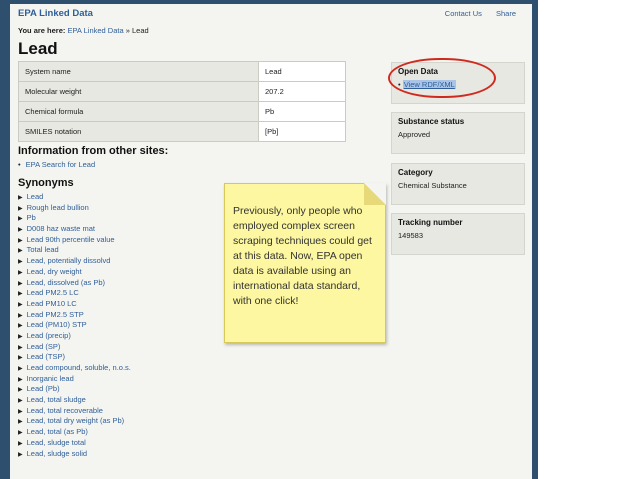 The image size is (638, 479). I want to click on synonym-item: ▶ Lead, sludge solid, so click(74, 454).